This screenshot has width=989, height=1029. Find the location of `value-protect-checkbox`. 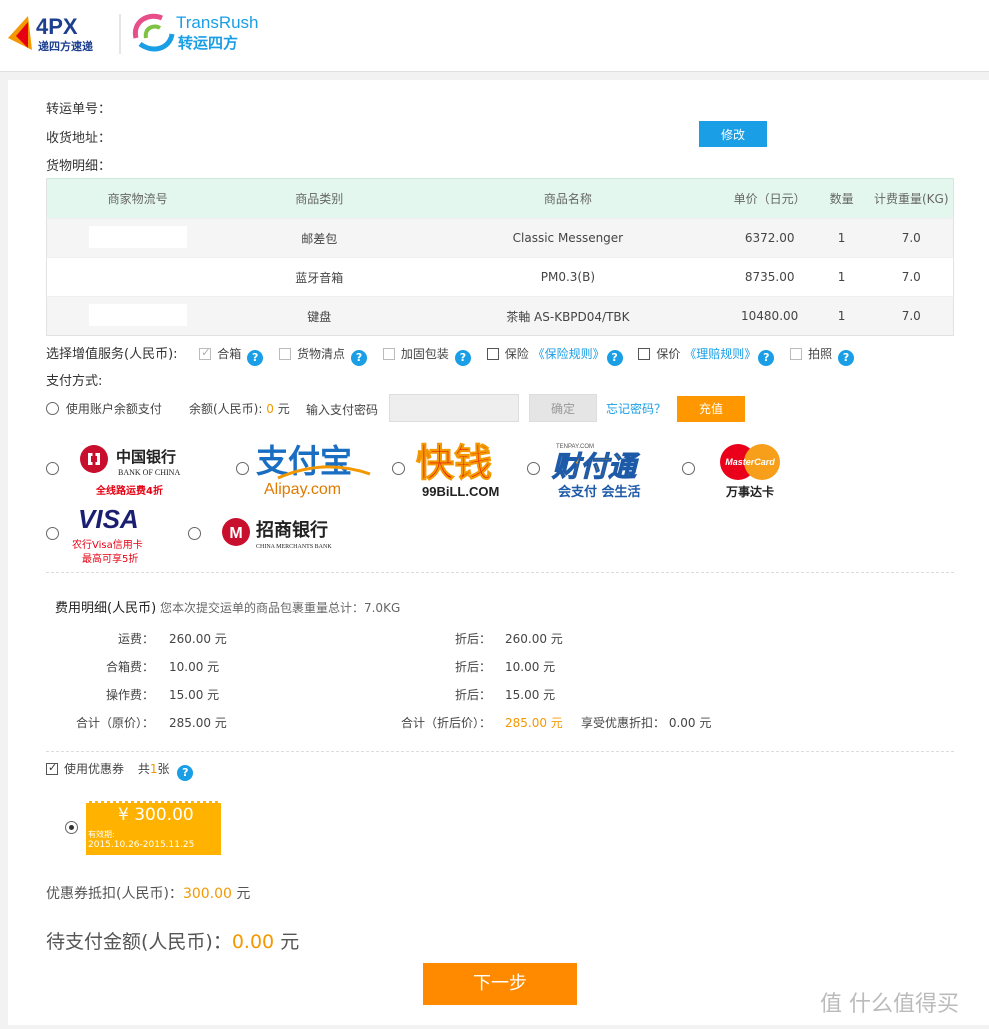

value-protect-checkbox is located at coordinates (644, 354).